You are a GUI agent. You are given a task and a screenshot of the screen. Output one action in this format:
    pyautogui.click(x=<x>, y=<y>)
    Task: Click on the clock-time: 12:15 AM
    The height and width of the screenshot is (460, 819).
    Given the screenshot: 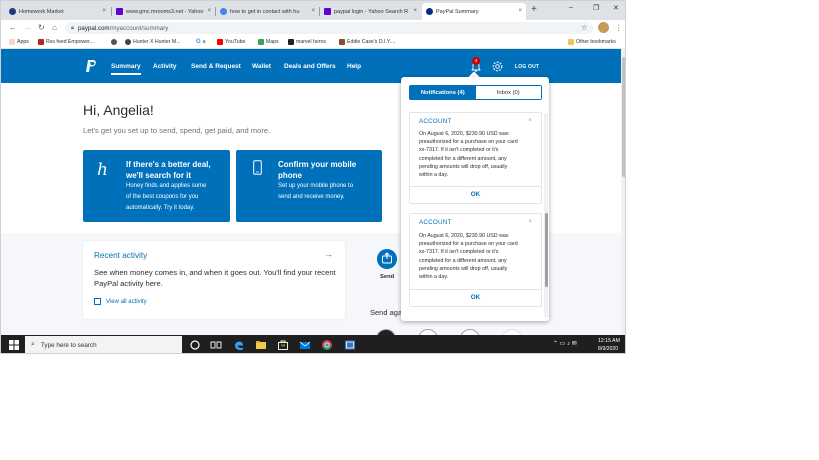 What is the action you would take?
    pyautogui.click(x=609, y=341)
    